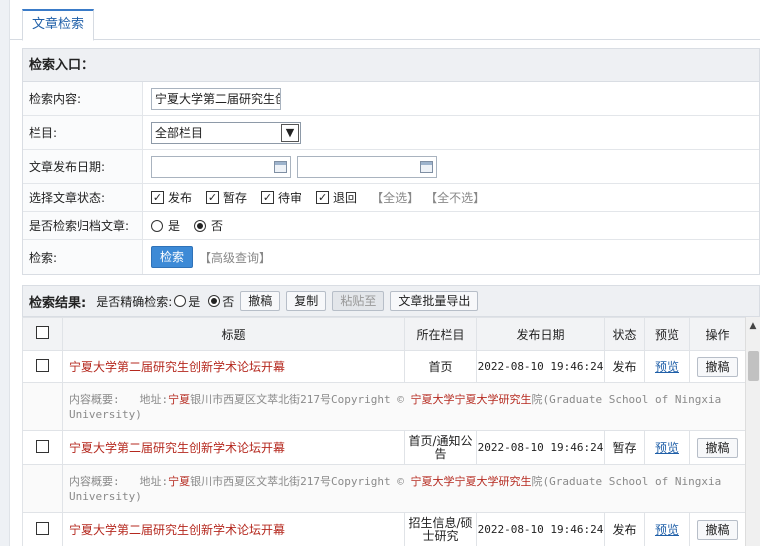 The width and height of the screenshot is (760, 546). I want to click on column-select: 全部栏目 ▼, so click(226, 132).